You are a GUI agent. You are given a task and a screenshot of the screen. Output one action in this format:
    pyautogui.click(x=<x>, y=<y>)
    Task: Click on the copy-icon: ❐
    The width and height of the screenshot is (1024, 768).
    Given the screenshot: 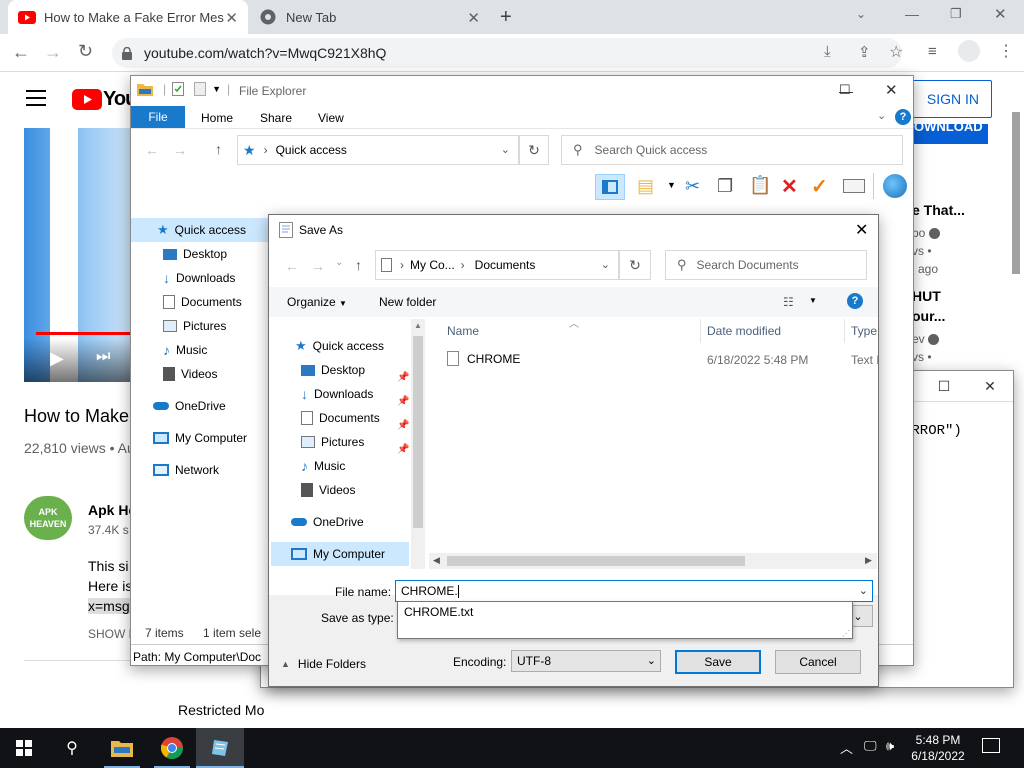 What is the action you would take?
    pyautogui.click(x=725, y=186)
    